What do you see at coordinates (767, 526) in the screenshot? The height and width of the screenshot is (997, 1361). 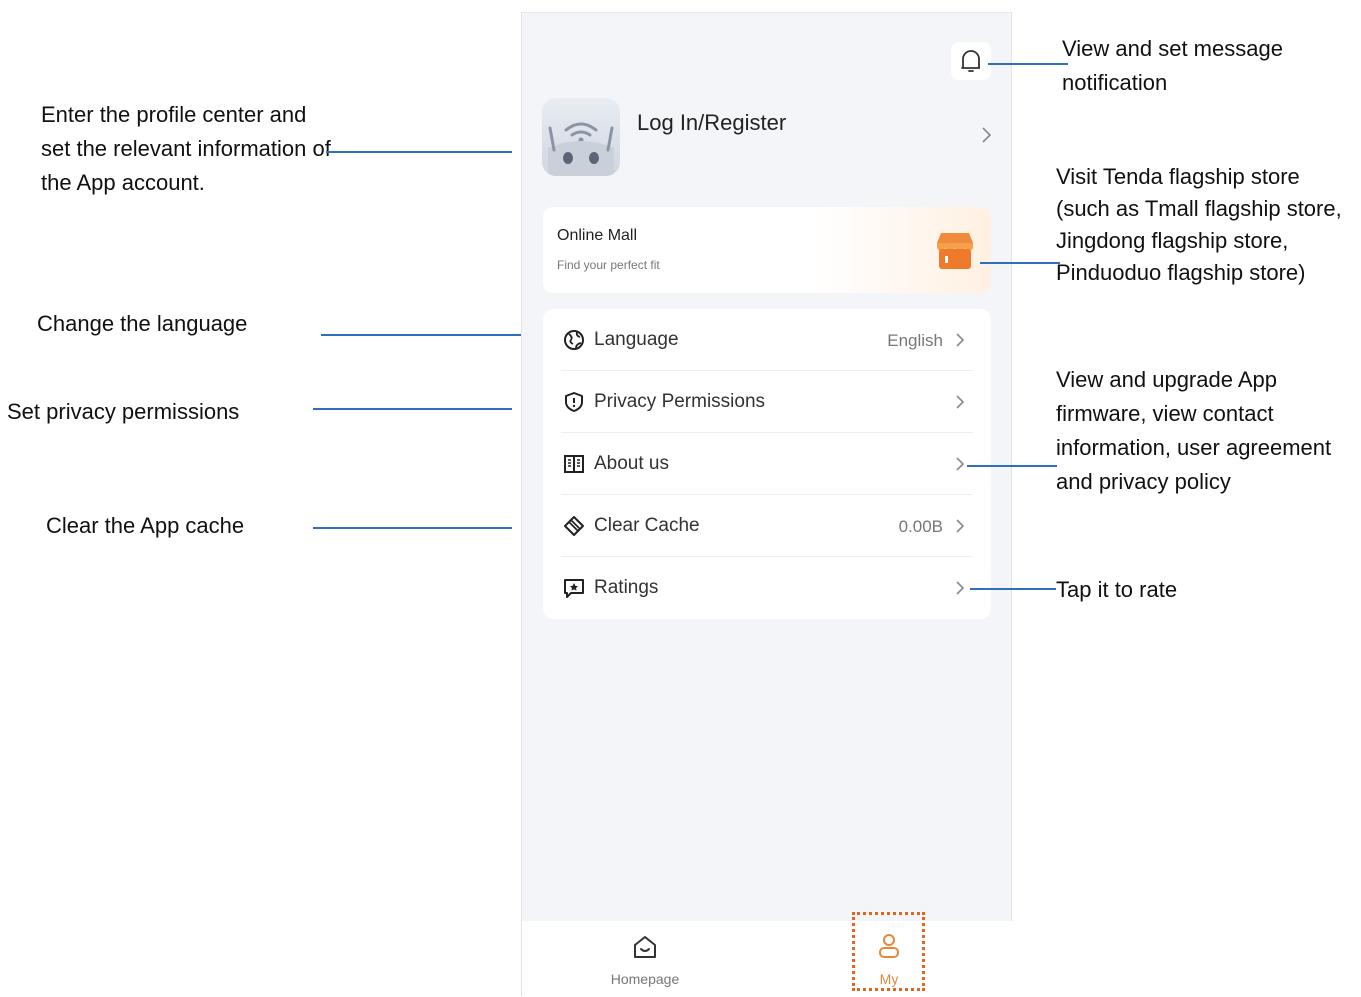 I see `menu-item-clear-cache: Clear Cache 0.00B` at bounding box center [767, 526].